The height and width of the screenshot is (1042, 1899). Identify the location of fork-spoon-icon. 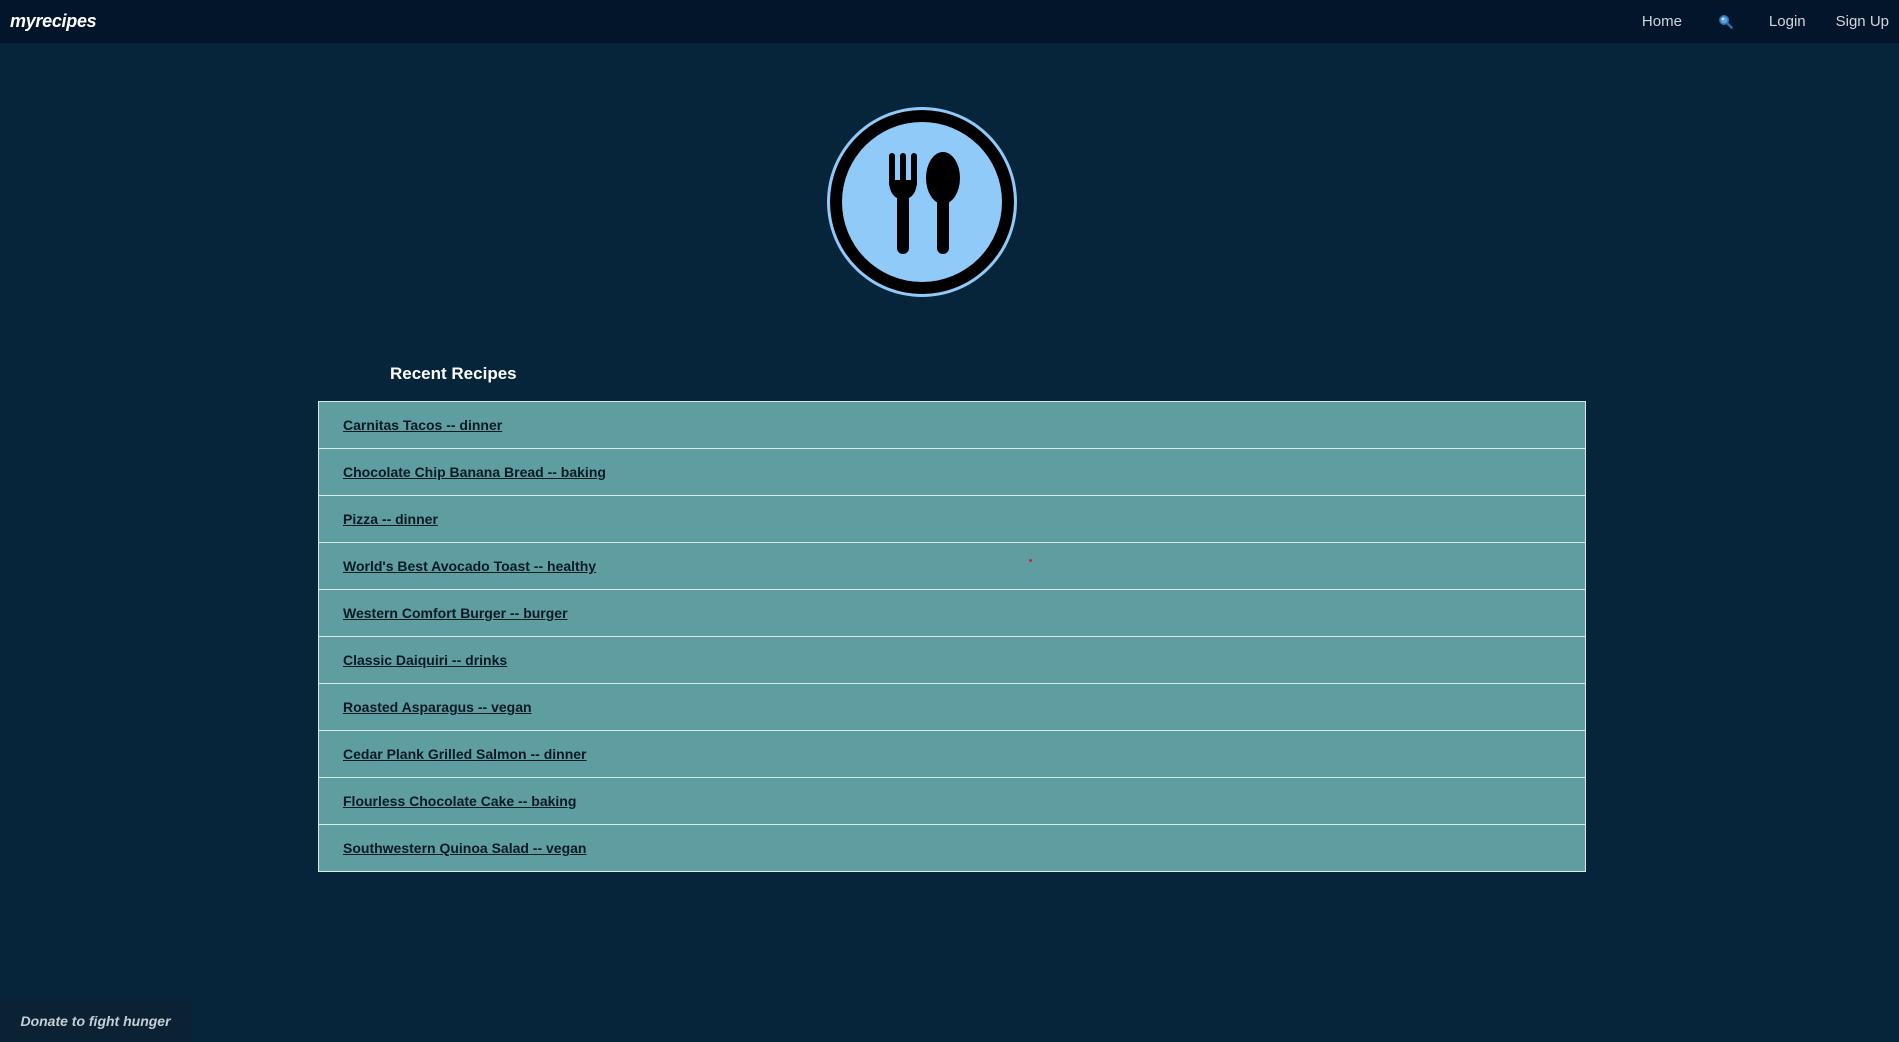
(922, 202).